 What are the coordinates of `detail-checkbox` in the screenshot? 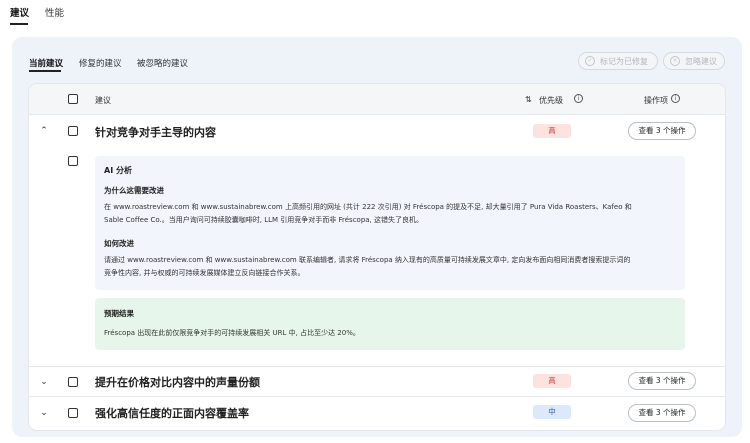 It's located at (73, 161).